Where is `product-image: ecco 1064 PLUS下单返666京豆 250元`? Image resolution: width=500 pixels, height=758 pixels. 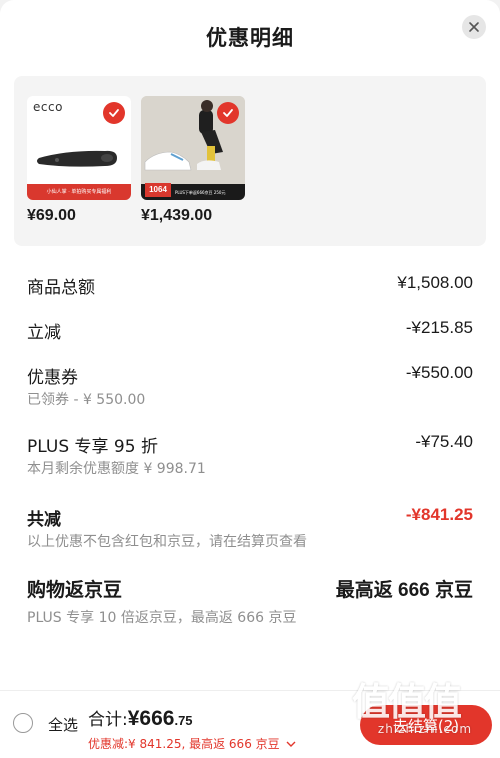 product-image: ecco 1064 PLUS下单返666京豆 250元 is located at coordinates (193, 148).